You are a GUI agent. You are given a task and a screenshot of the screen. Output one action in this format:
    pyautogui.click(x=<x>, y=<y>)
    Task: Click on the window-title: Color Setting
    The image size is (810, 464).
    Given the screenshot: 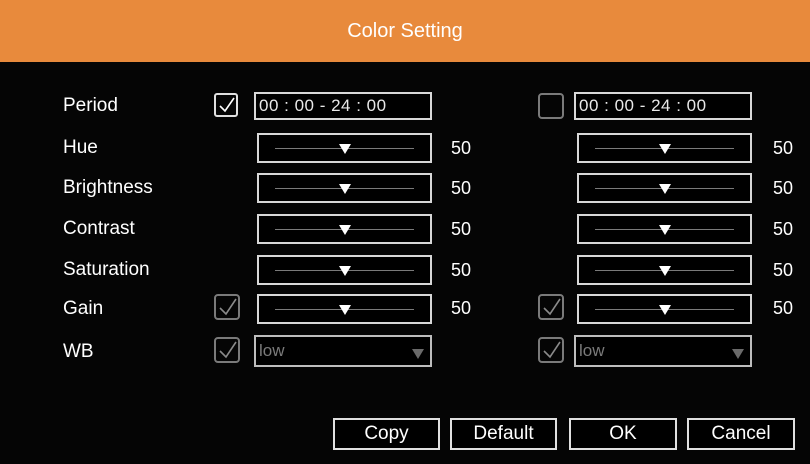 What is the action you would take?
    pyautogui.click(x=405, y=31)
    